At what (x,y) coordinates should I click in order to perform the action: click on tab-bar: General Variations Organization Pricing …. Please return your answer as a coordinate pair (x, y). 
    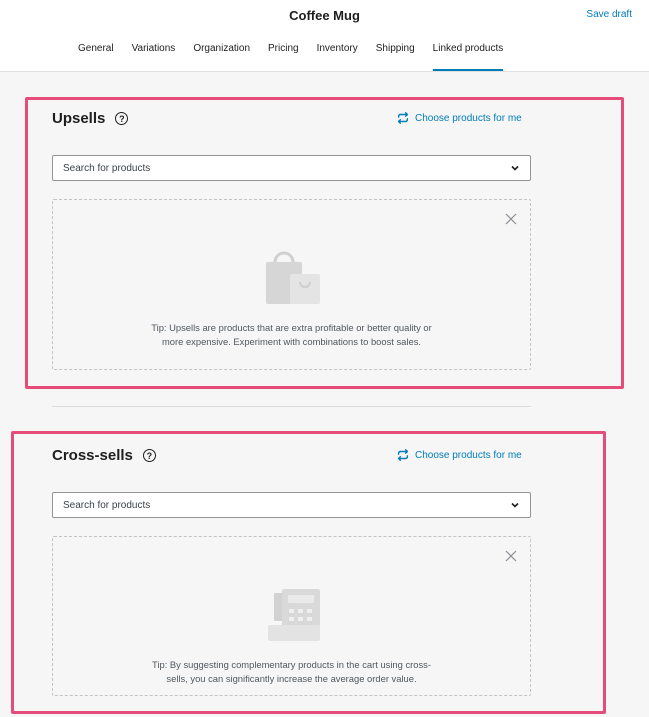
    Looking at the image, I should click on (290, 57).